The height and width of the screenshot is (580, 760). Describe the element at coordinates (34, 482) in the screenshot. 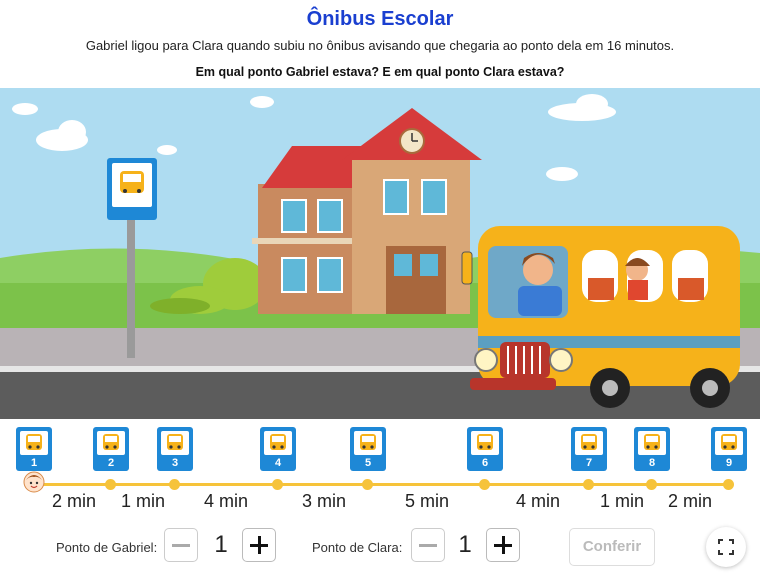

I see `gabriel-avatar-icon` at that location.